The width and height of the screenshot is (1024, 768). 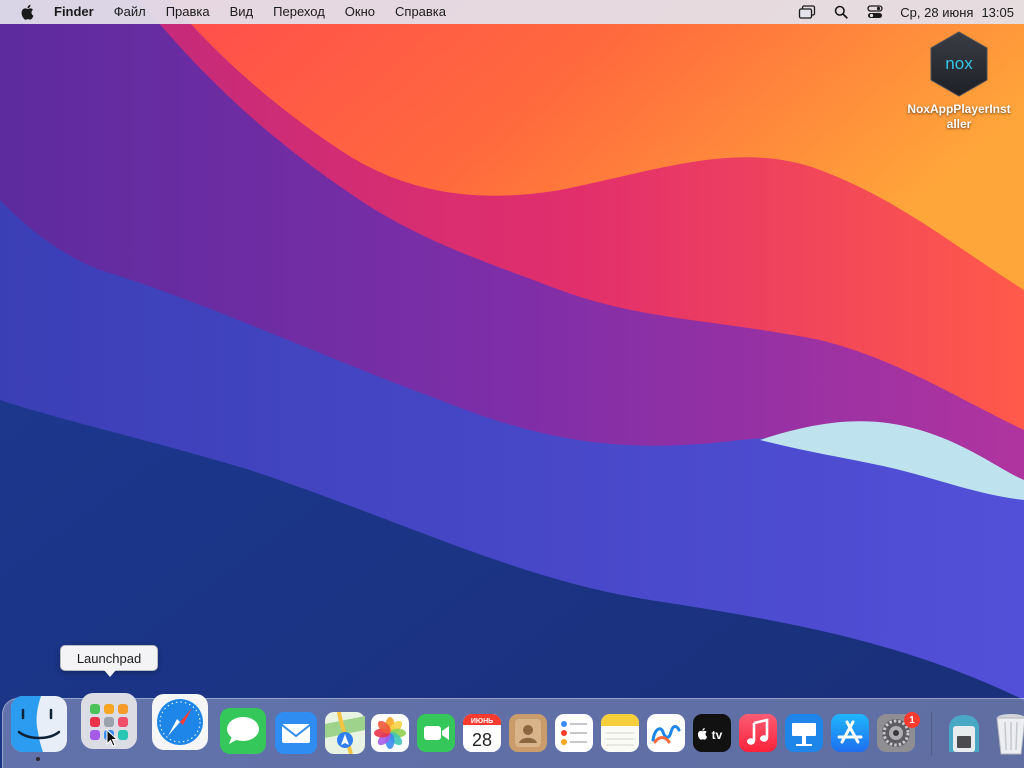 I want to click on nox-app-icon: nox, so click(x=959, y=64).